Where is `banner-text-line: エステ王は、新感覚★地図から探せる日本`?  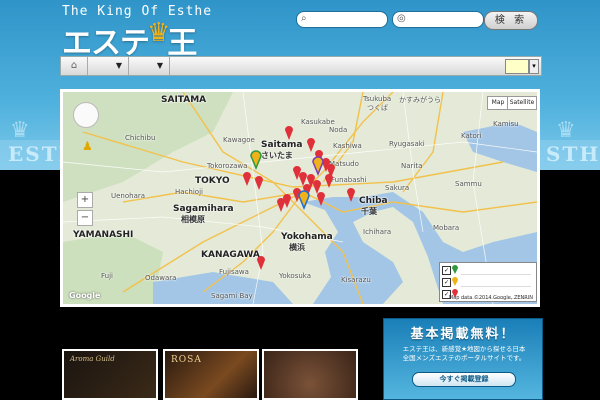 banner-text-line: エステ王は、新感覚★地図から探せる日本 is located at coordinates (464, 349).